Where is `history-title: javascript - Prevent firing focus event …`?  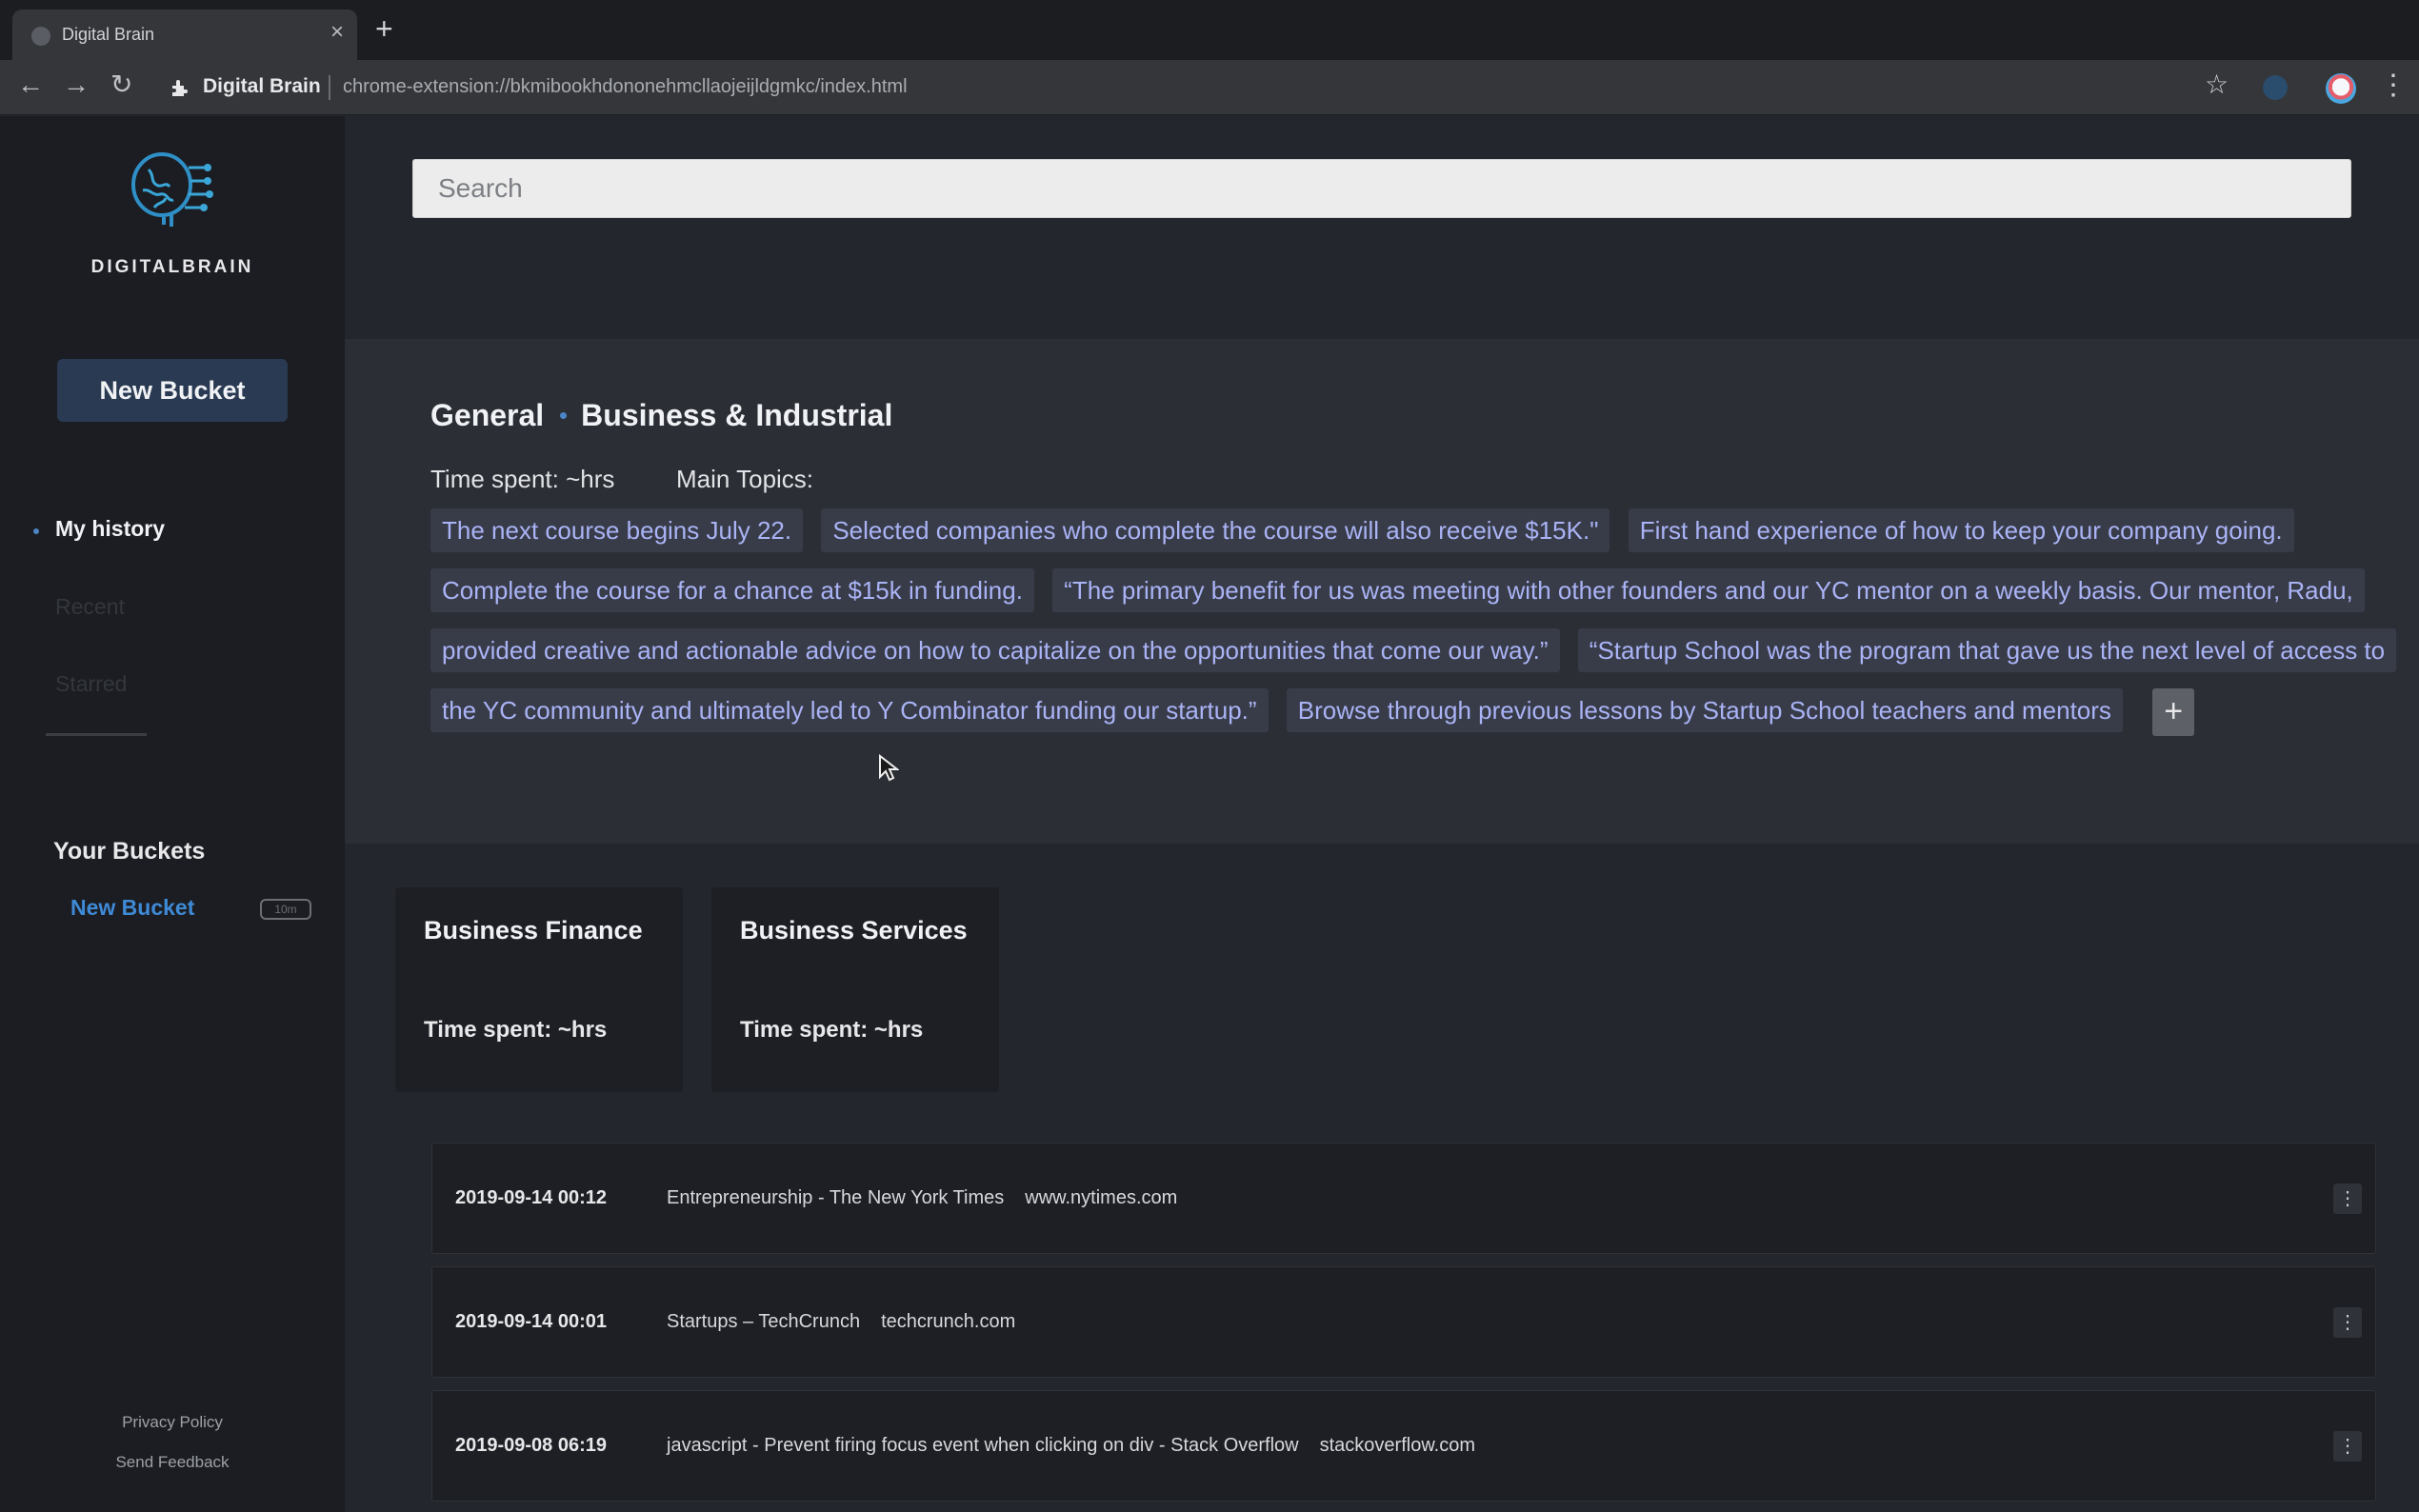 history-title: javascript - Prevent firing focus event … is located at coordinates (983, 1445).